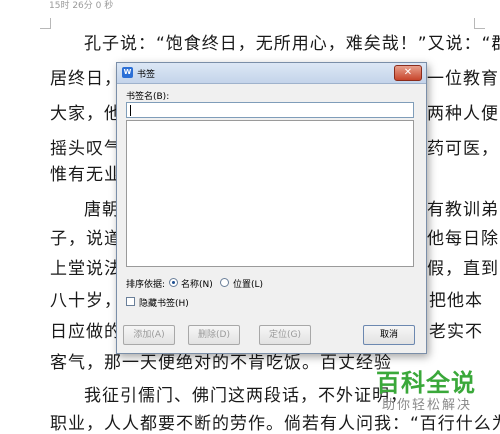  What do you see at coordinates (224, 282) in the screenshot?
I see `sort-by-position-radio` at bounding box center [224, 282].